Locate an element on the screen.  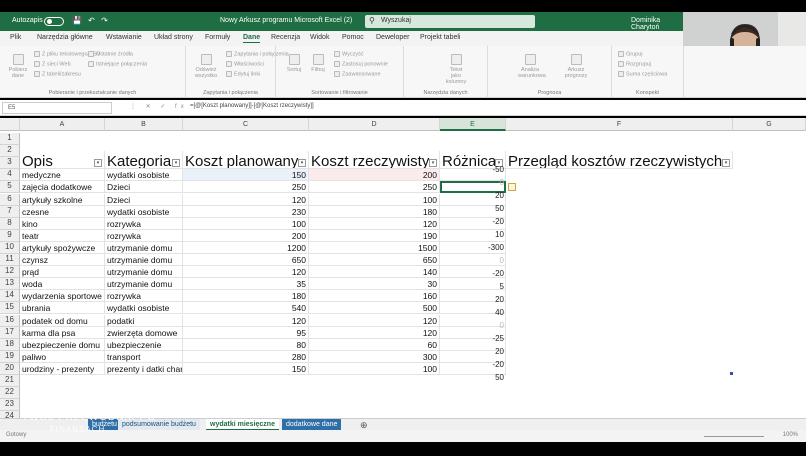
search-box: ⚲ Wyszukaj is located at coordinates (450, 21).